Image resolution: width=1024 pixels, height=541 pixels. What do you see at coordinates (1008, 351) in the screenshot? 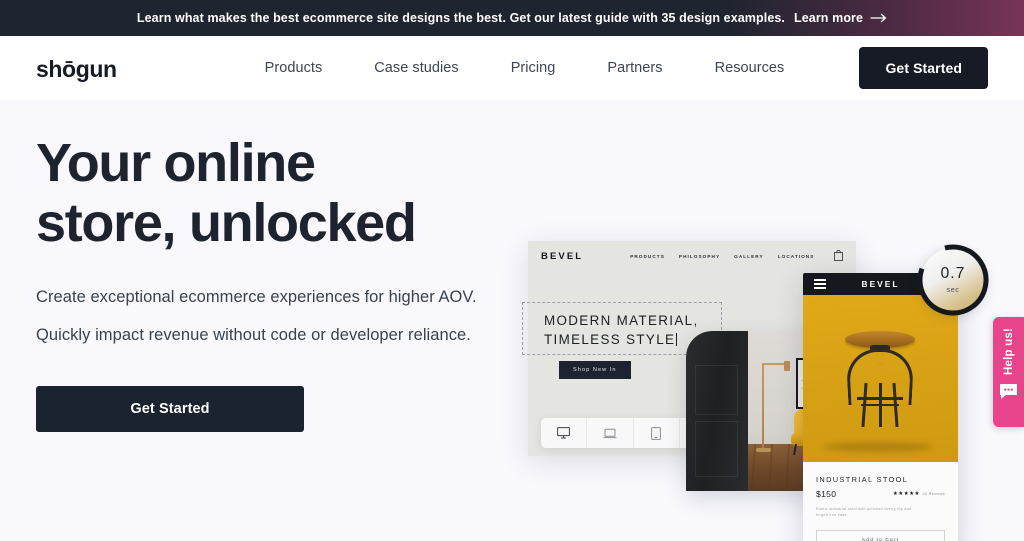
I see `help-widget-label: Help us!` at bounding box center [1008, 351].